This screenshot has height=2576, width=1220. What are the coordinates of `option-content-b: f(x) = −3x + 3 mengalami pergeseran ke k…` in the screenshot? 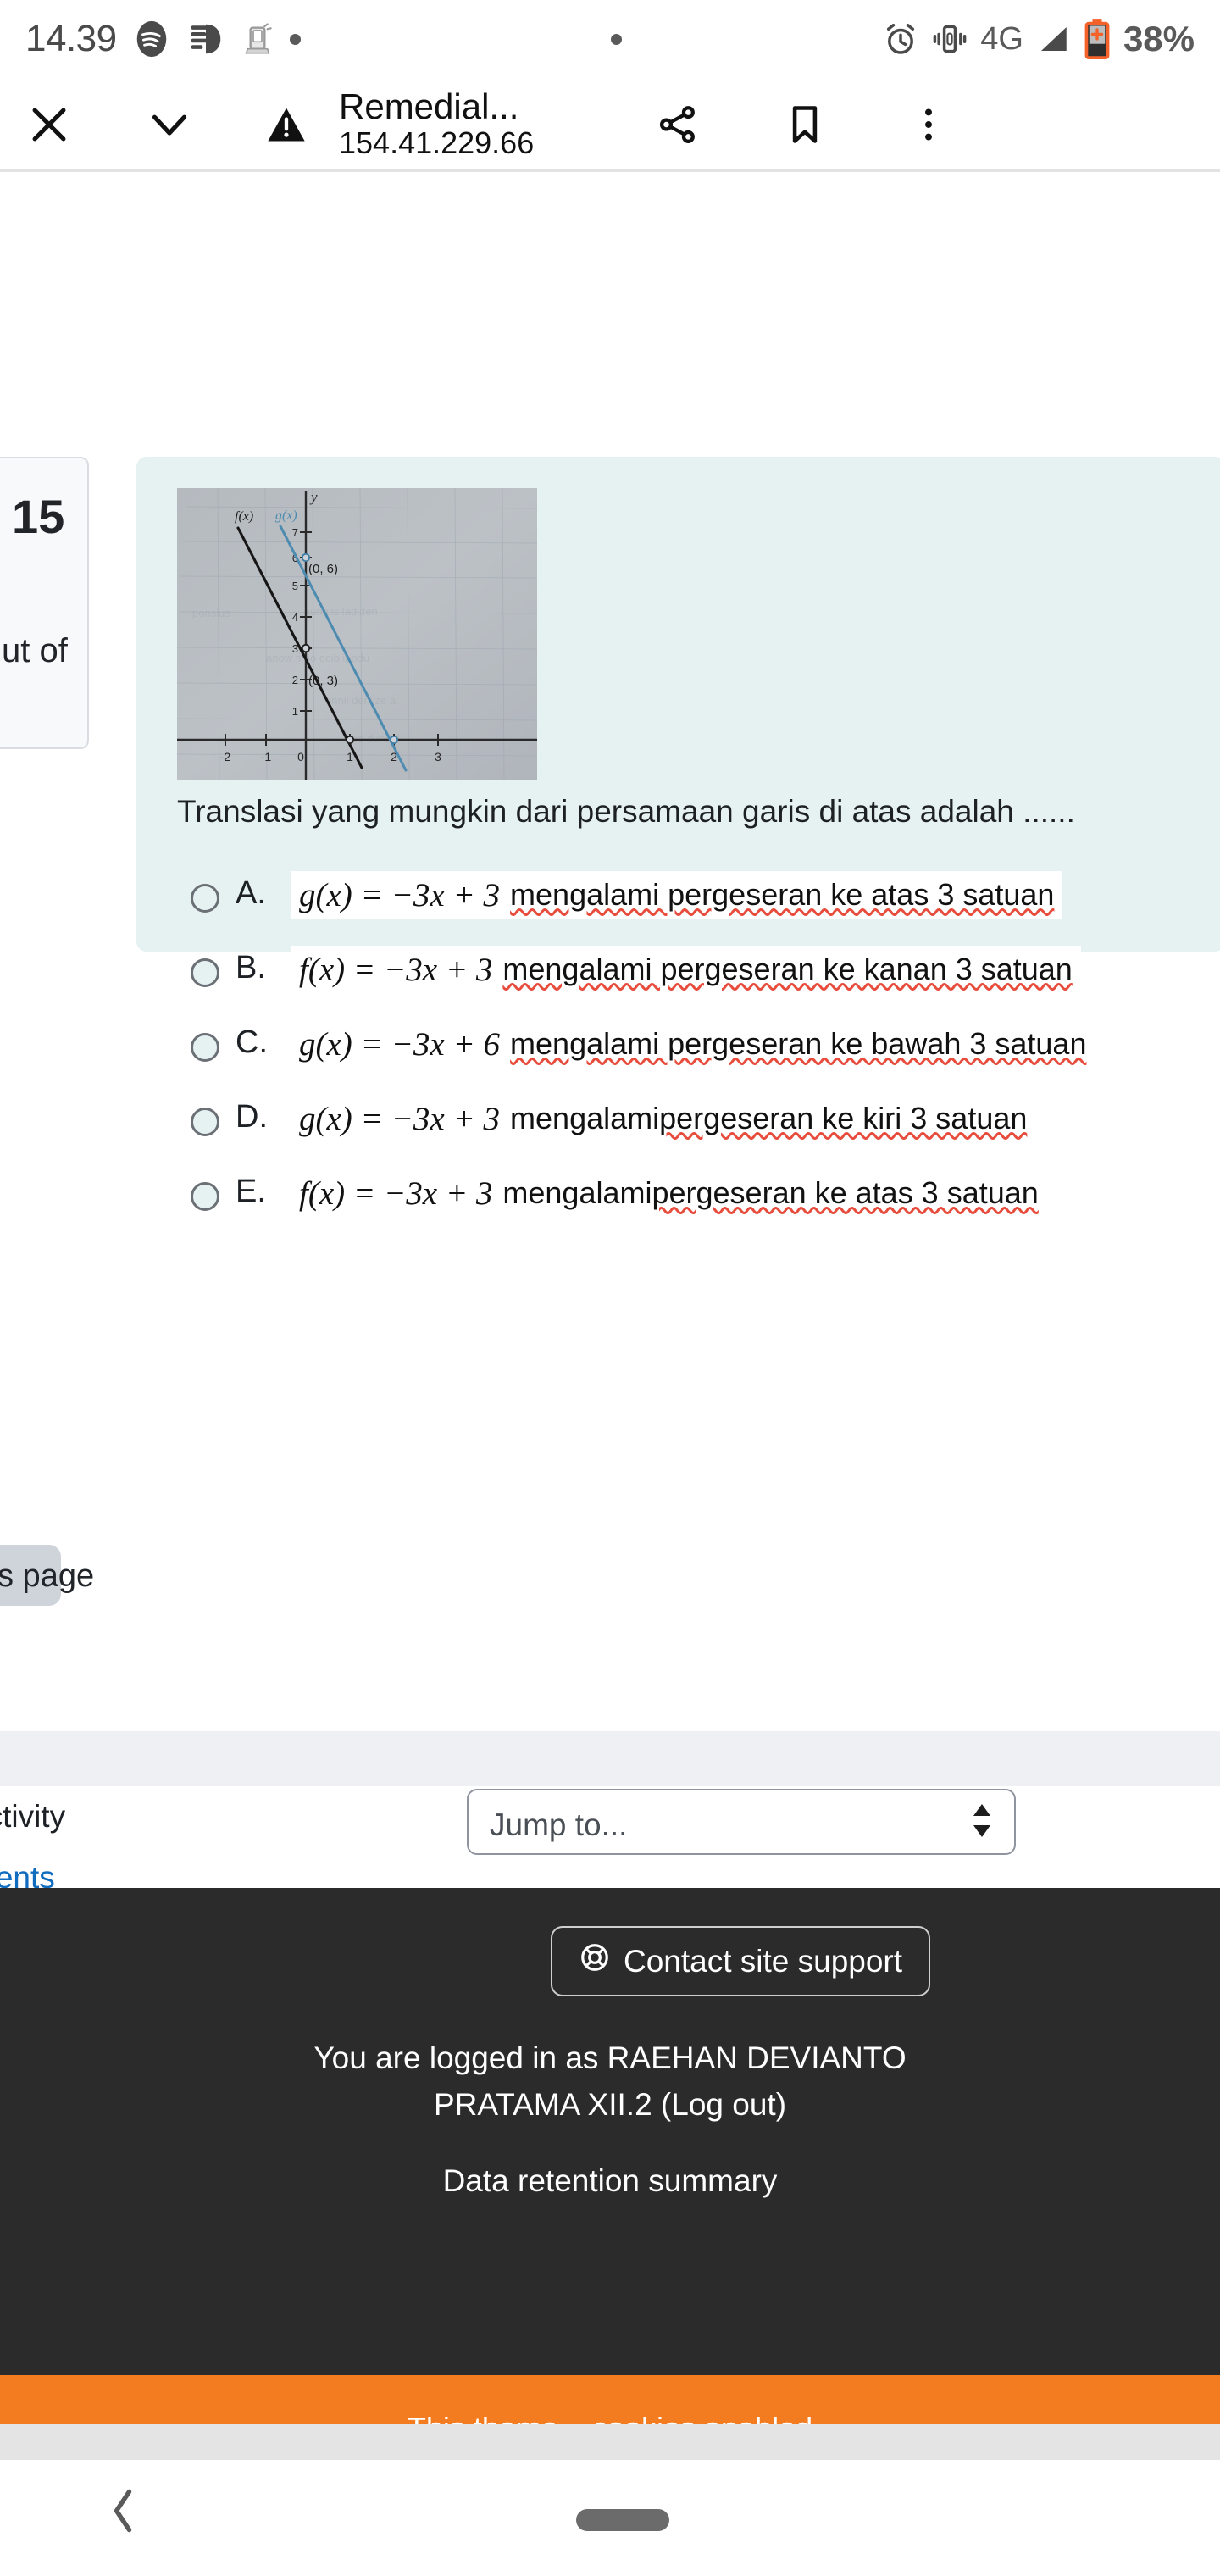 It's located at (686, 969).